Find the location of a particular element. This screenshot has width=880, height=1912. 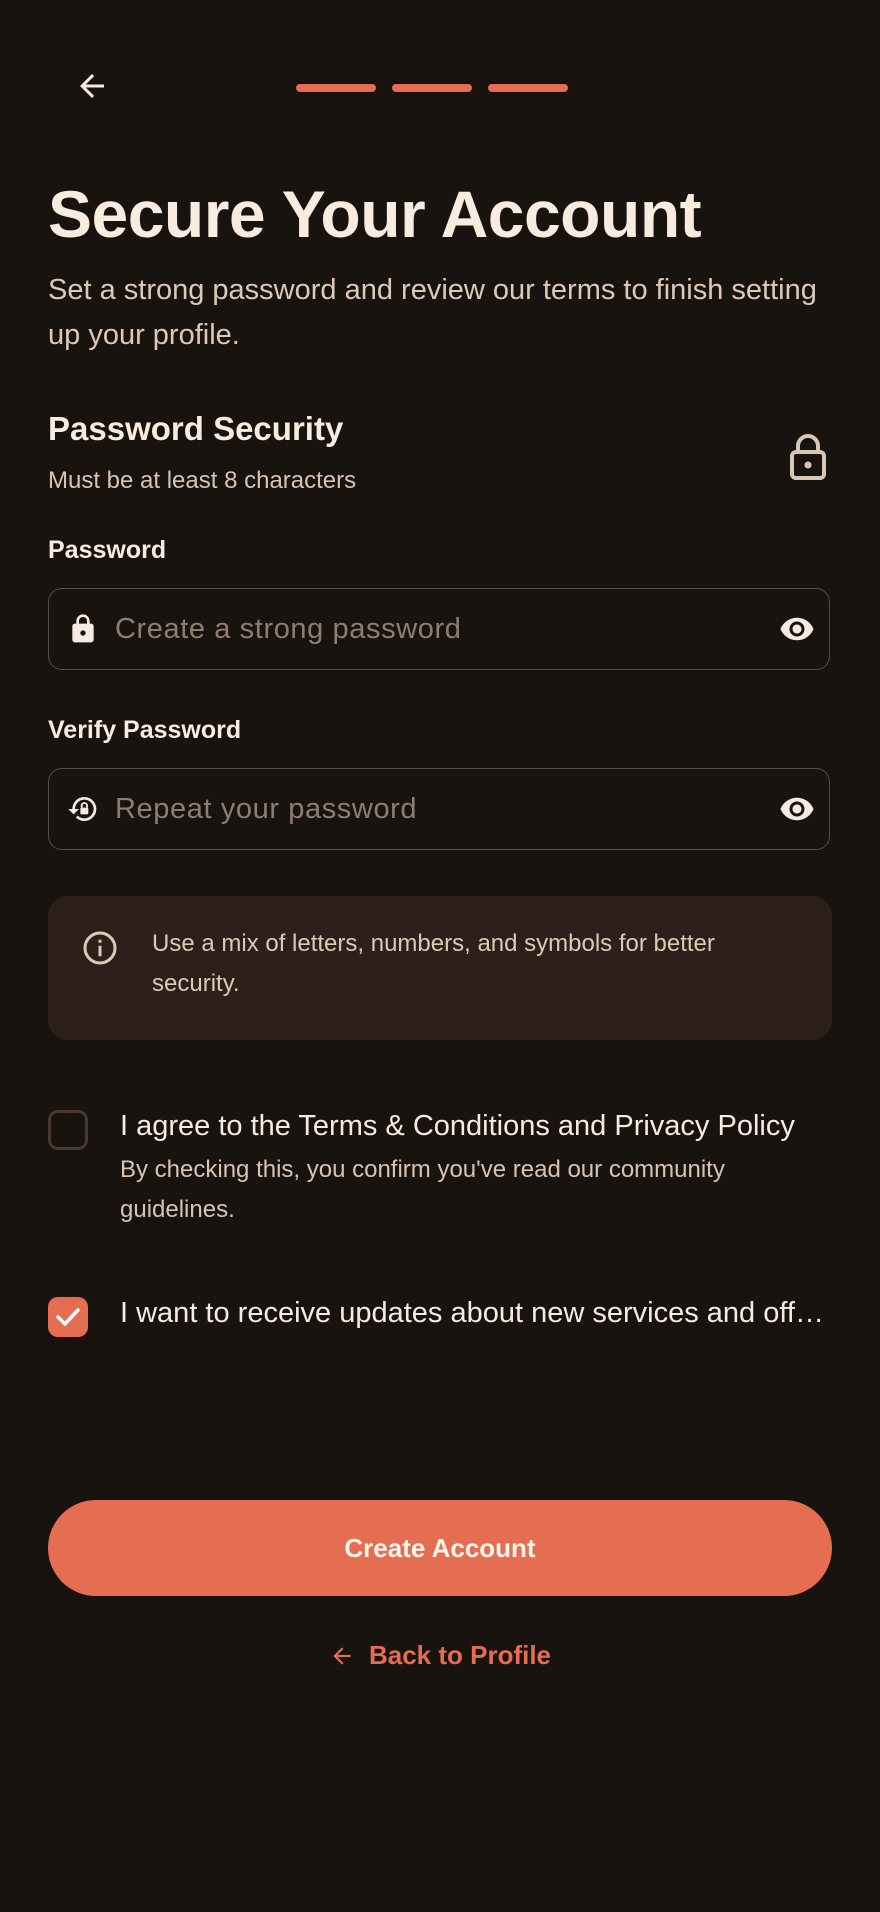

verify-password-field is located at coordinates (439, 809).